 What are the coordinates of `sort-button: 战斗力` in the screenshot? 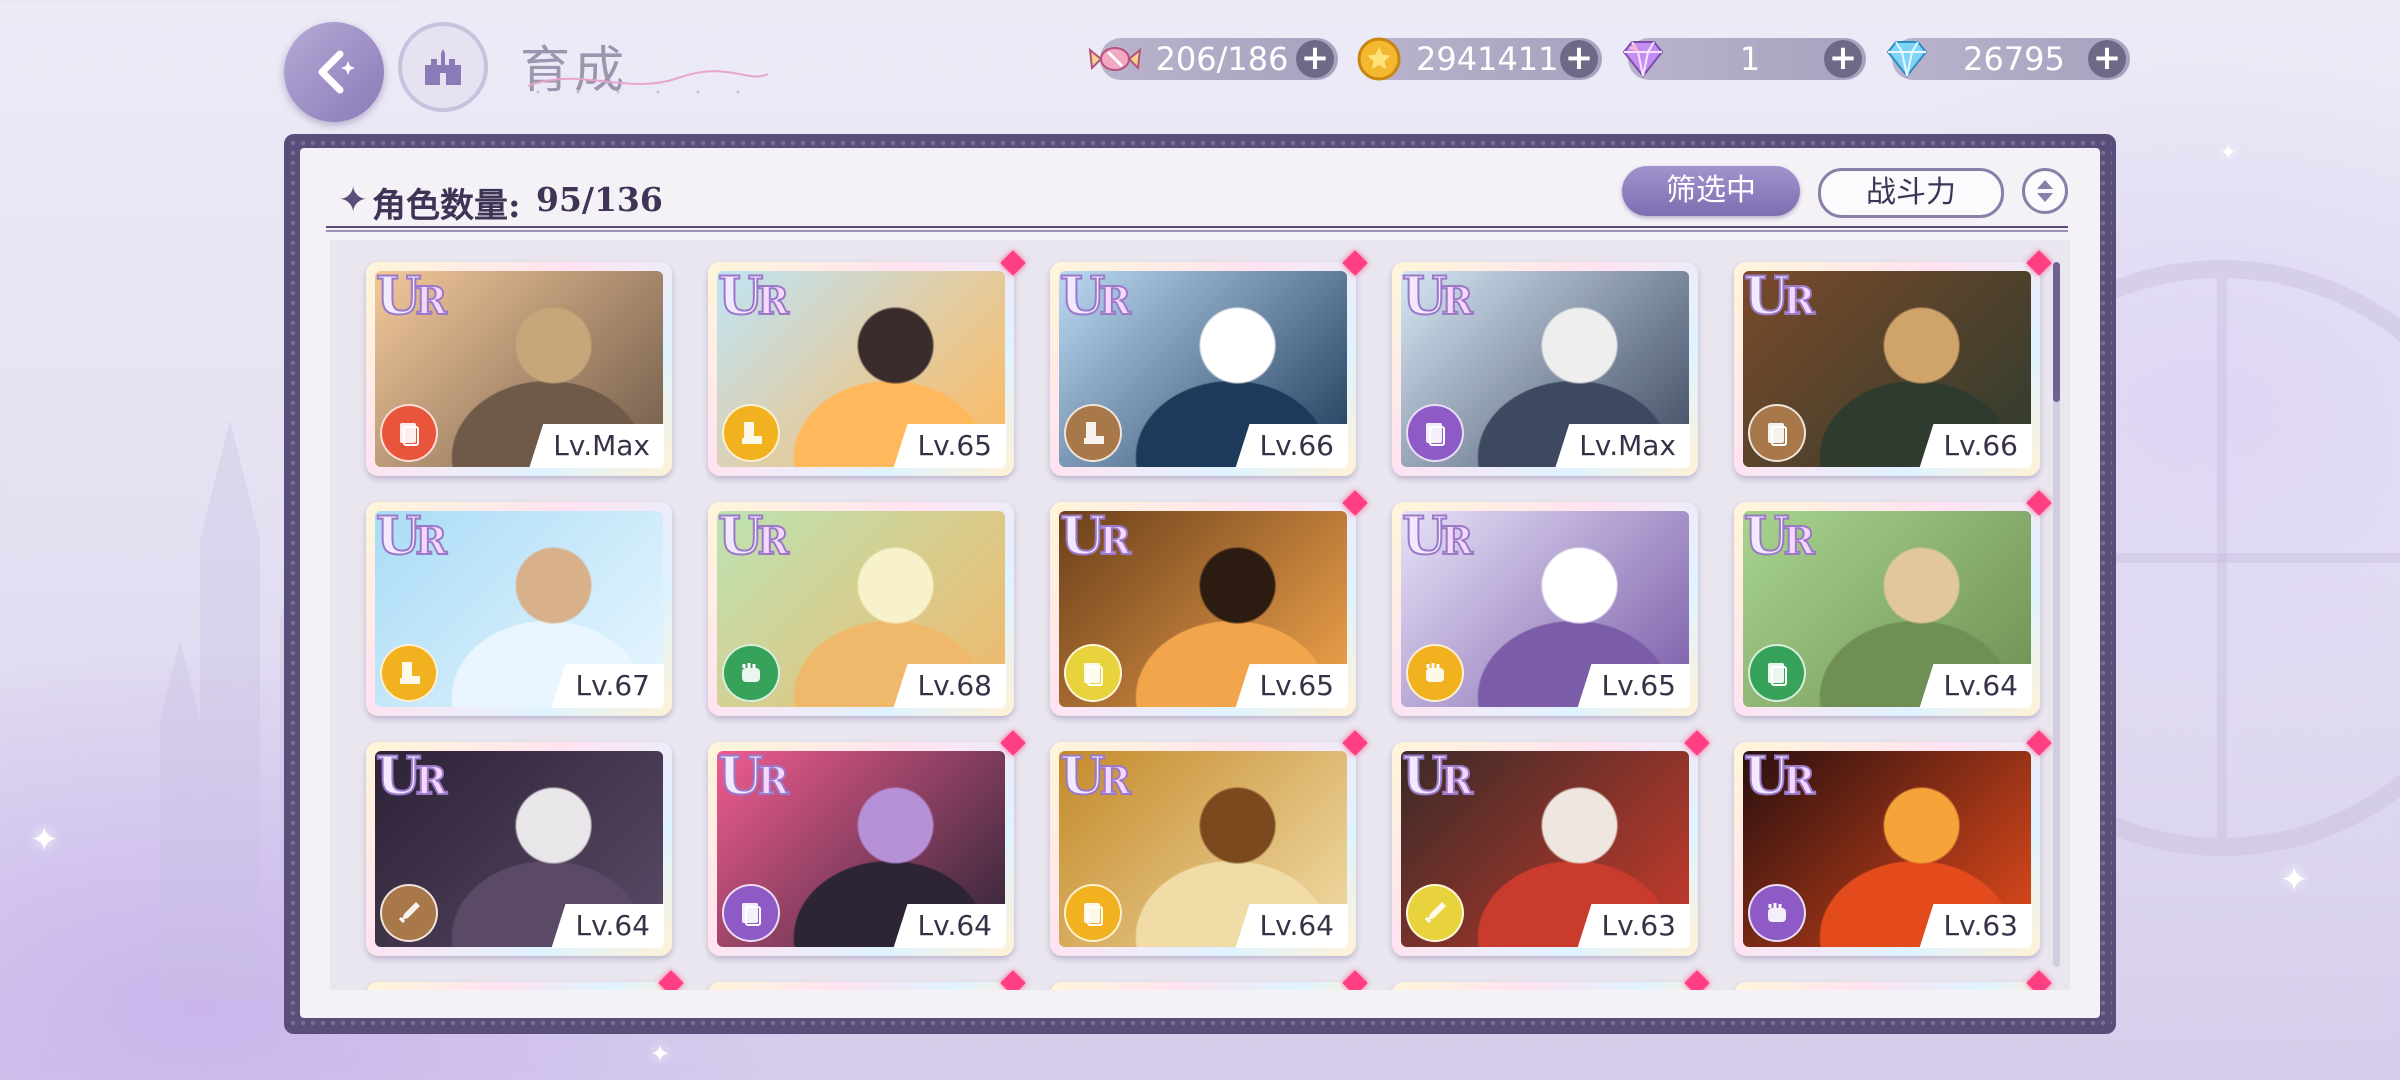 It's located at (1911, 193).